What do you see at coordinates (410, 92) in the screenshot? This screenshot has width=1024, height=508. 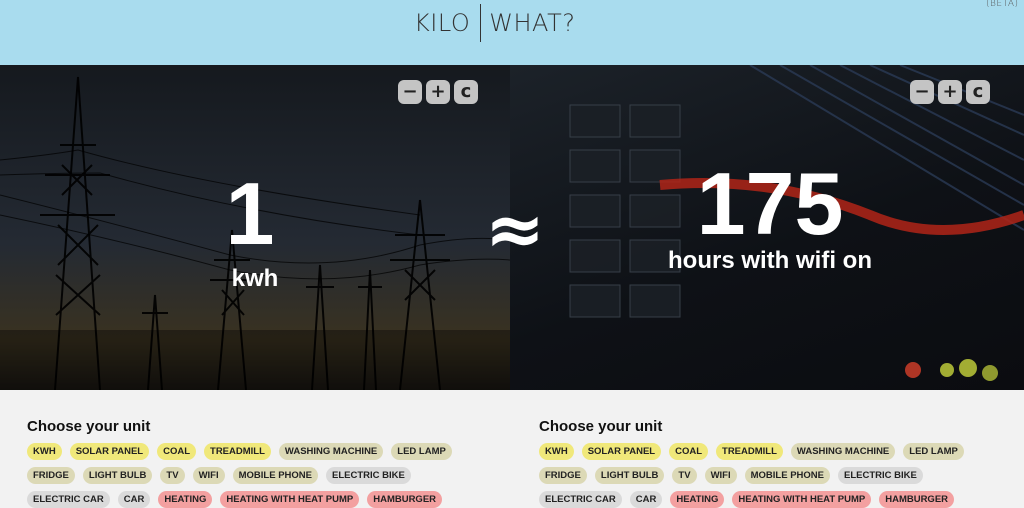 I see `left-minus-button: −` at bounding box center [410, 92].